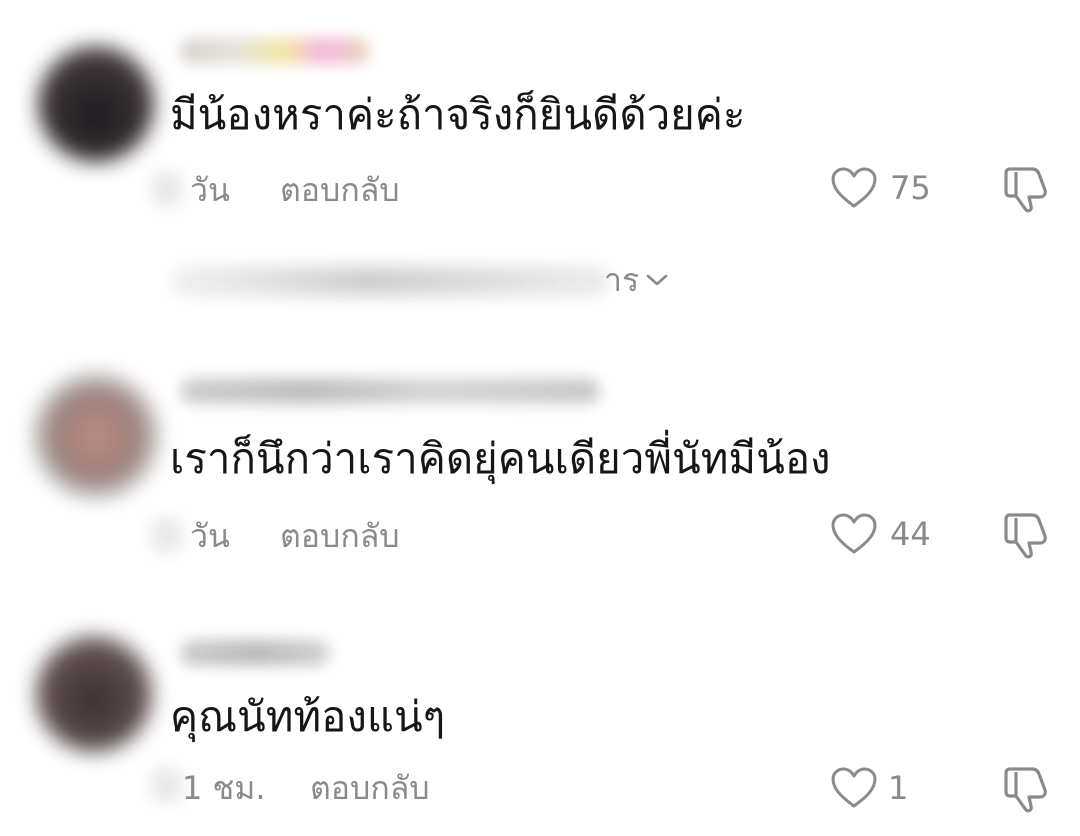 This screenshot has height=836, width=1080. Describe the element at coordinates (910, 188) in the screenshot. I see `like-count: 75` at that location.